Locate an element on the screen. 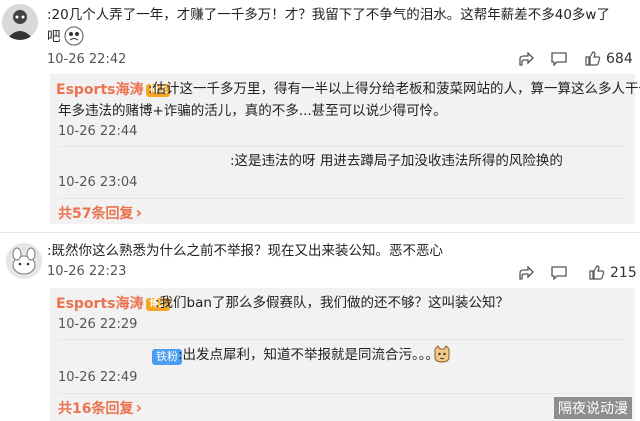 The height and width of the screenshot is (421, 640). reply-author: Esports海涛 博主 is located at coordinates (113, 303).